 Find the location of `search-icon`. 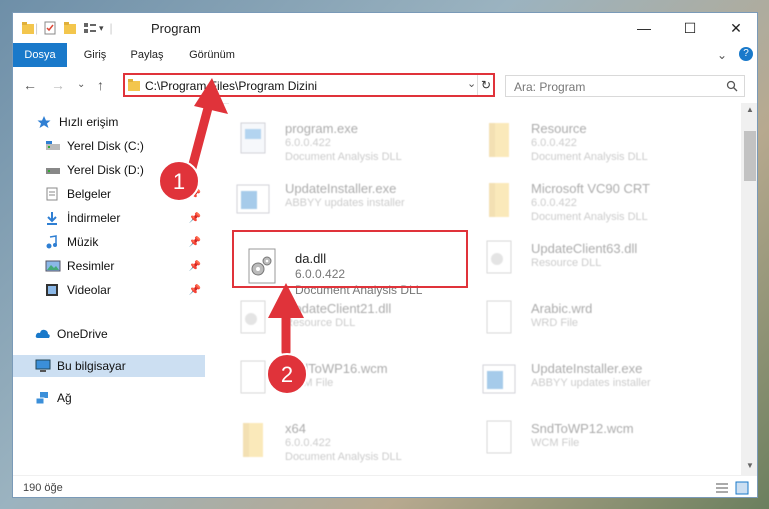

search-icon is located at coordinates (732, 86).